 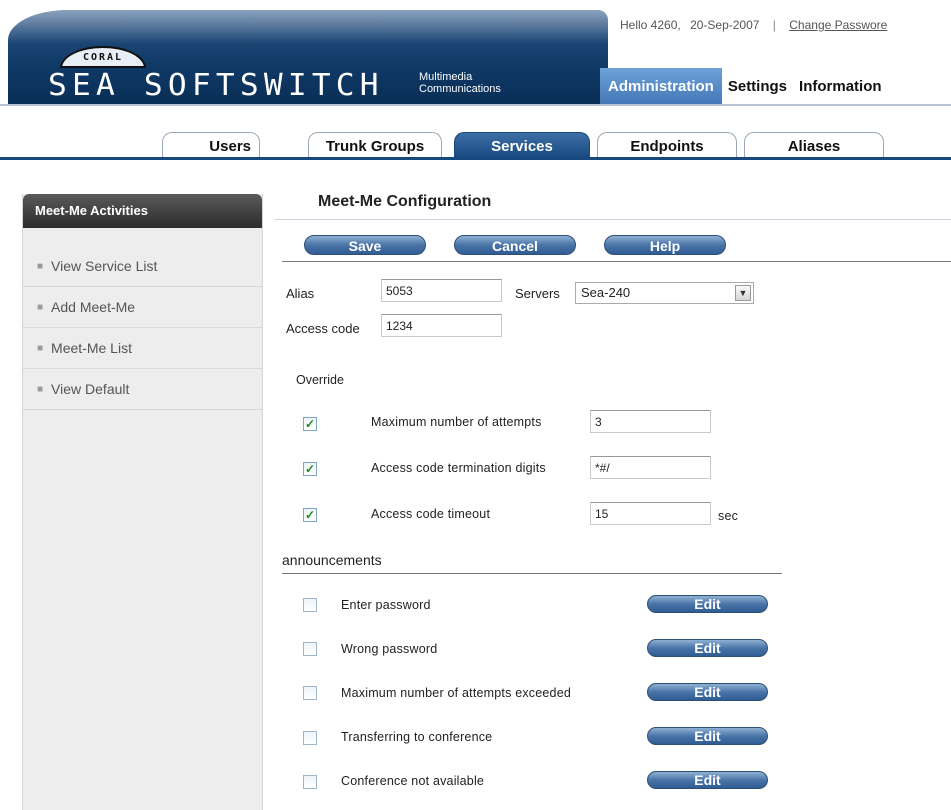 What do you see at coordinates (375, 145) in the screenshot?
I see `tab-trunk-groups: Trunk Groups` at bounding box center [375, 145].